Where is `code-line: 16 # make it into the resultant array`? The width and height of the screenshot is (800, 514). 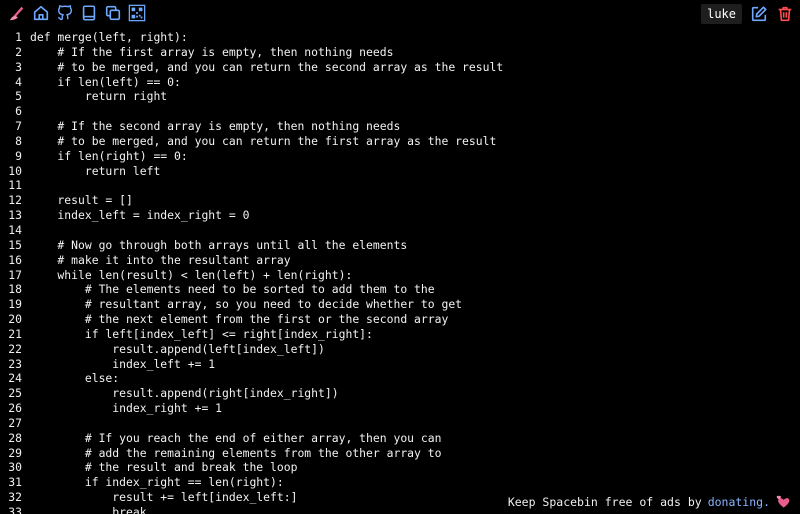 code-line: 16 # make it into the resultant array is located at coordinates (400, 260).